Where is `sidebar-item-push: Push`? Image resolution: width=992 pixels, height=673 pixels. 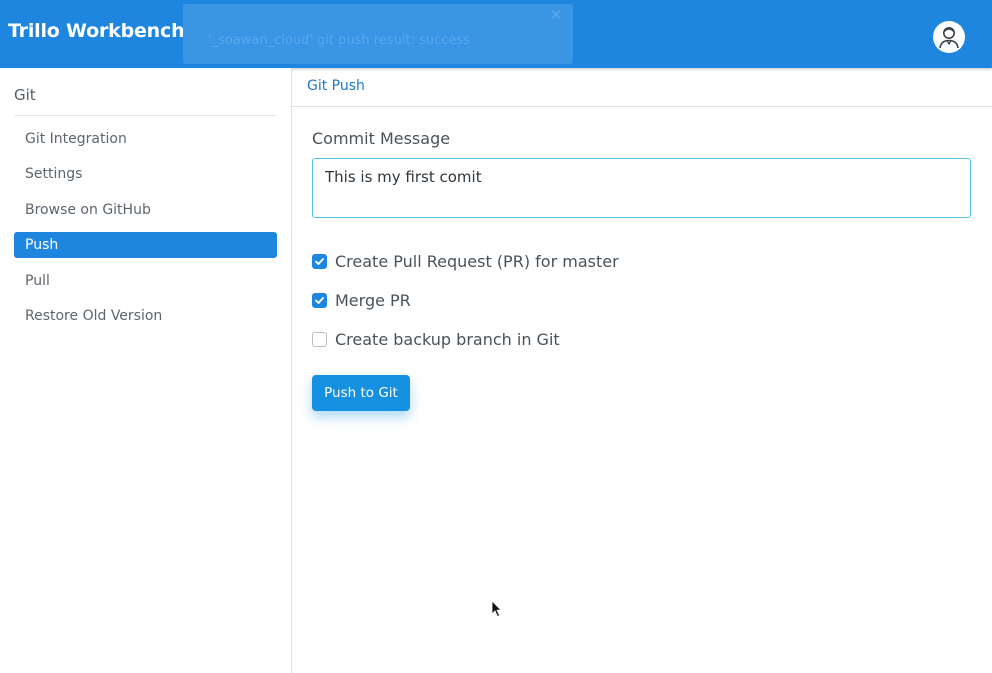 sidebar-item-push: Push is located at coordinates (145, 245).